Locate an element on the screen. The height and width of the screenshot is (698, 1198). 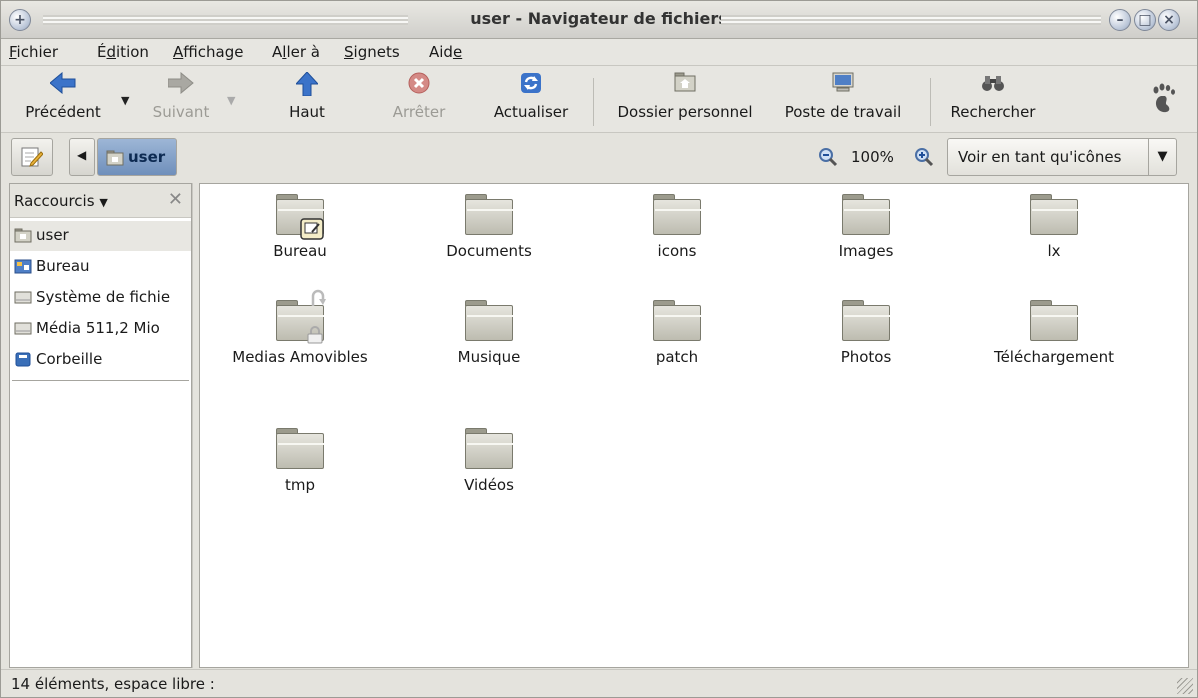
folder-item: icons is located at coordinates (677, 238).